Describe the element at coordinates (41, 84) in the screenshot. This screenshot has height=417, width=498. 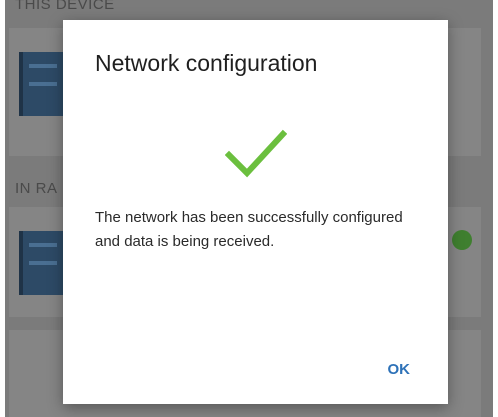
I see `device-thumbnail` at that location.